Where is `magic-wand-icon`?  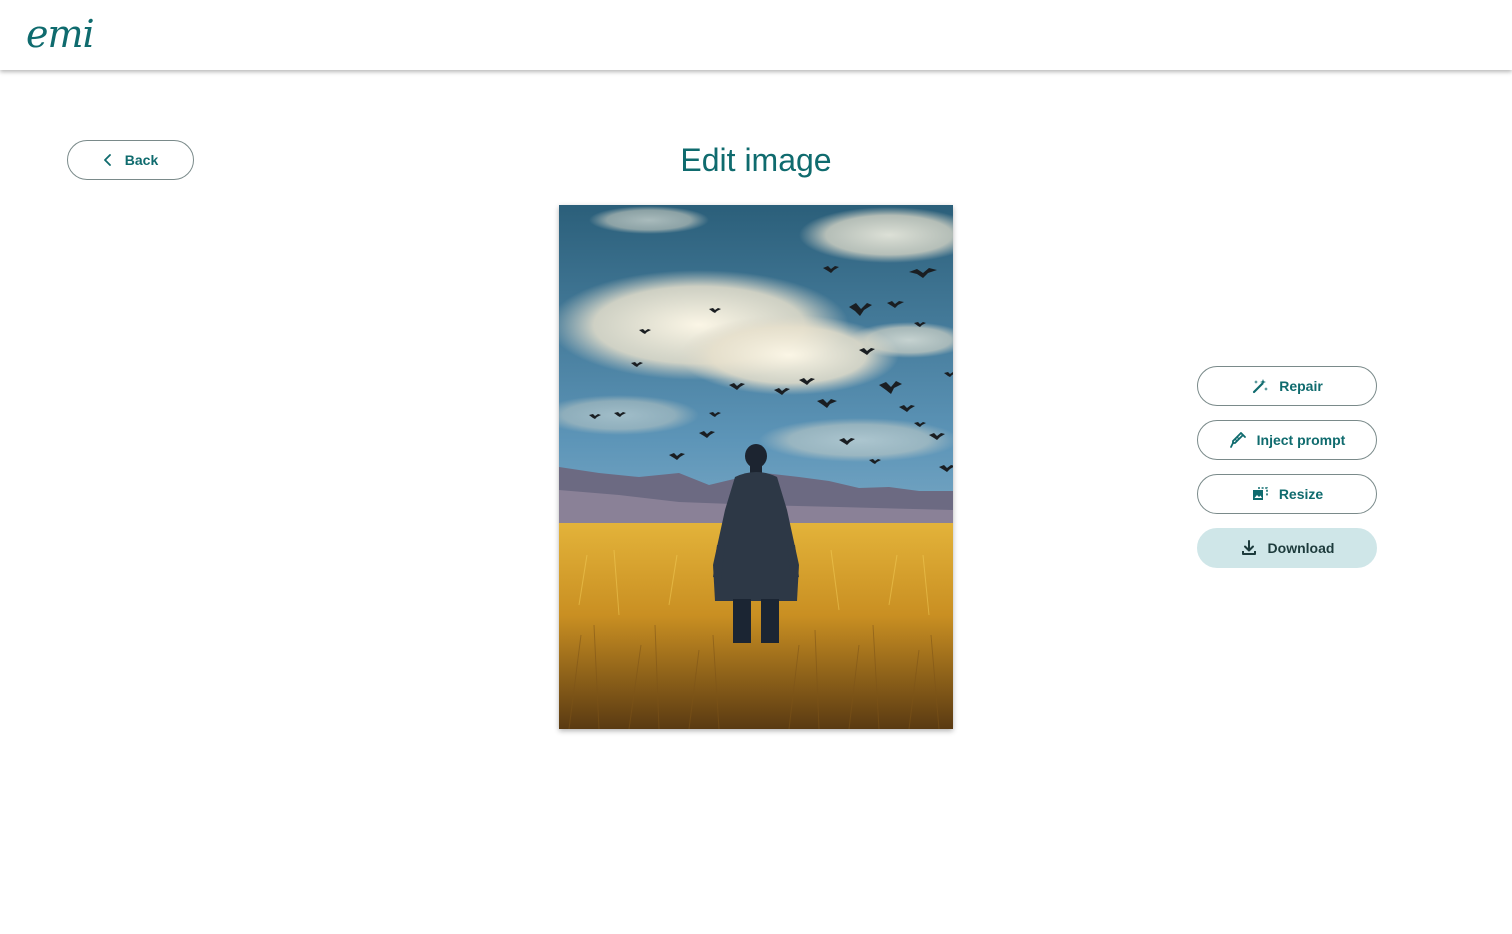
magic-wand-icon is located at coordinates (1261, 386).